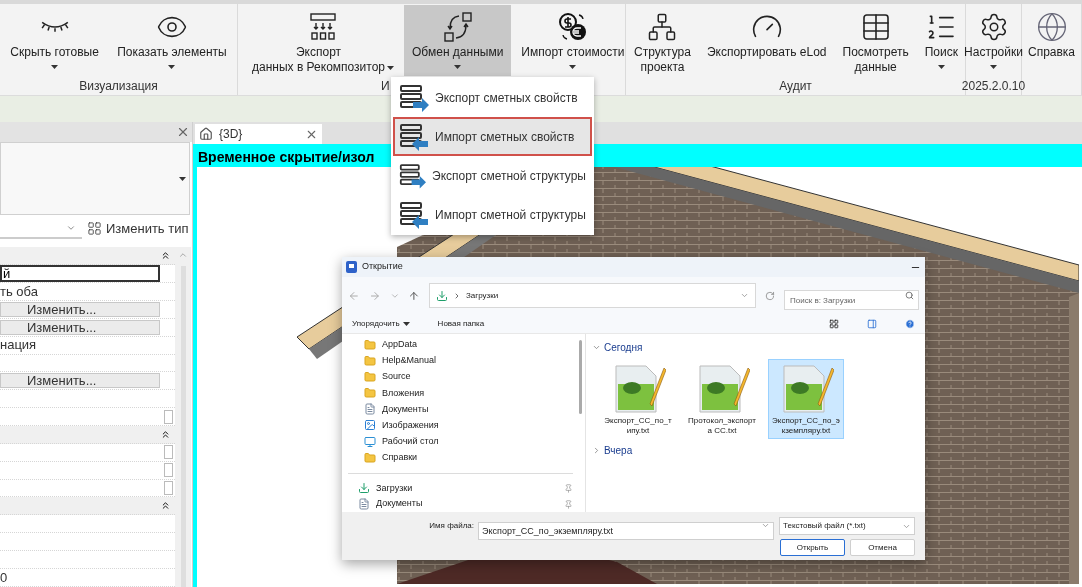 This screenshot has width=1082, height=587. Describe the element at coordinates (492, 175) in the screenshot. I see `menu-item: Экспорт сметной структуры` at that location.